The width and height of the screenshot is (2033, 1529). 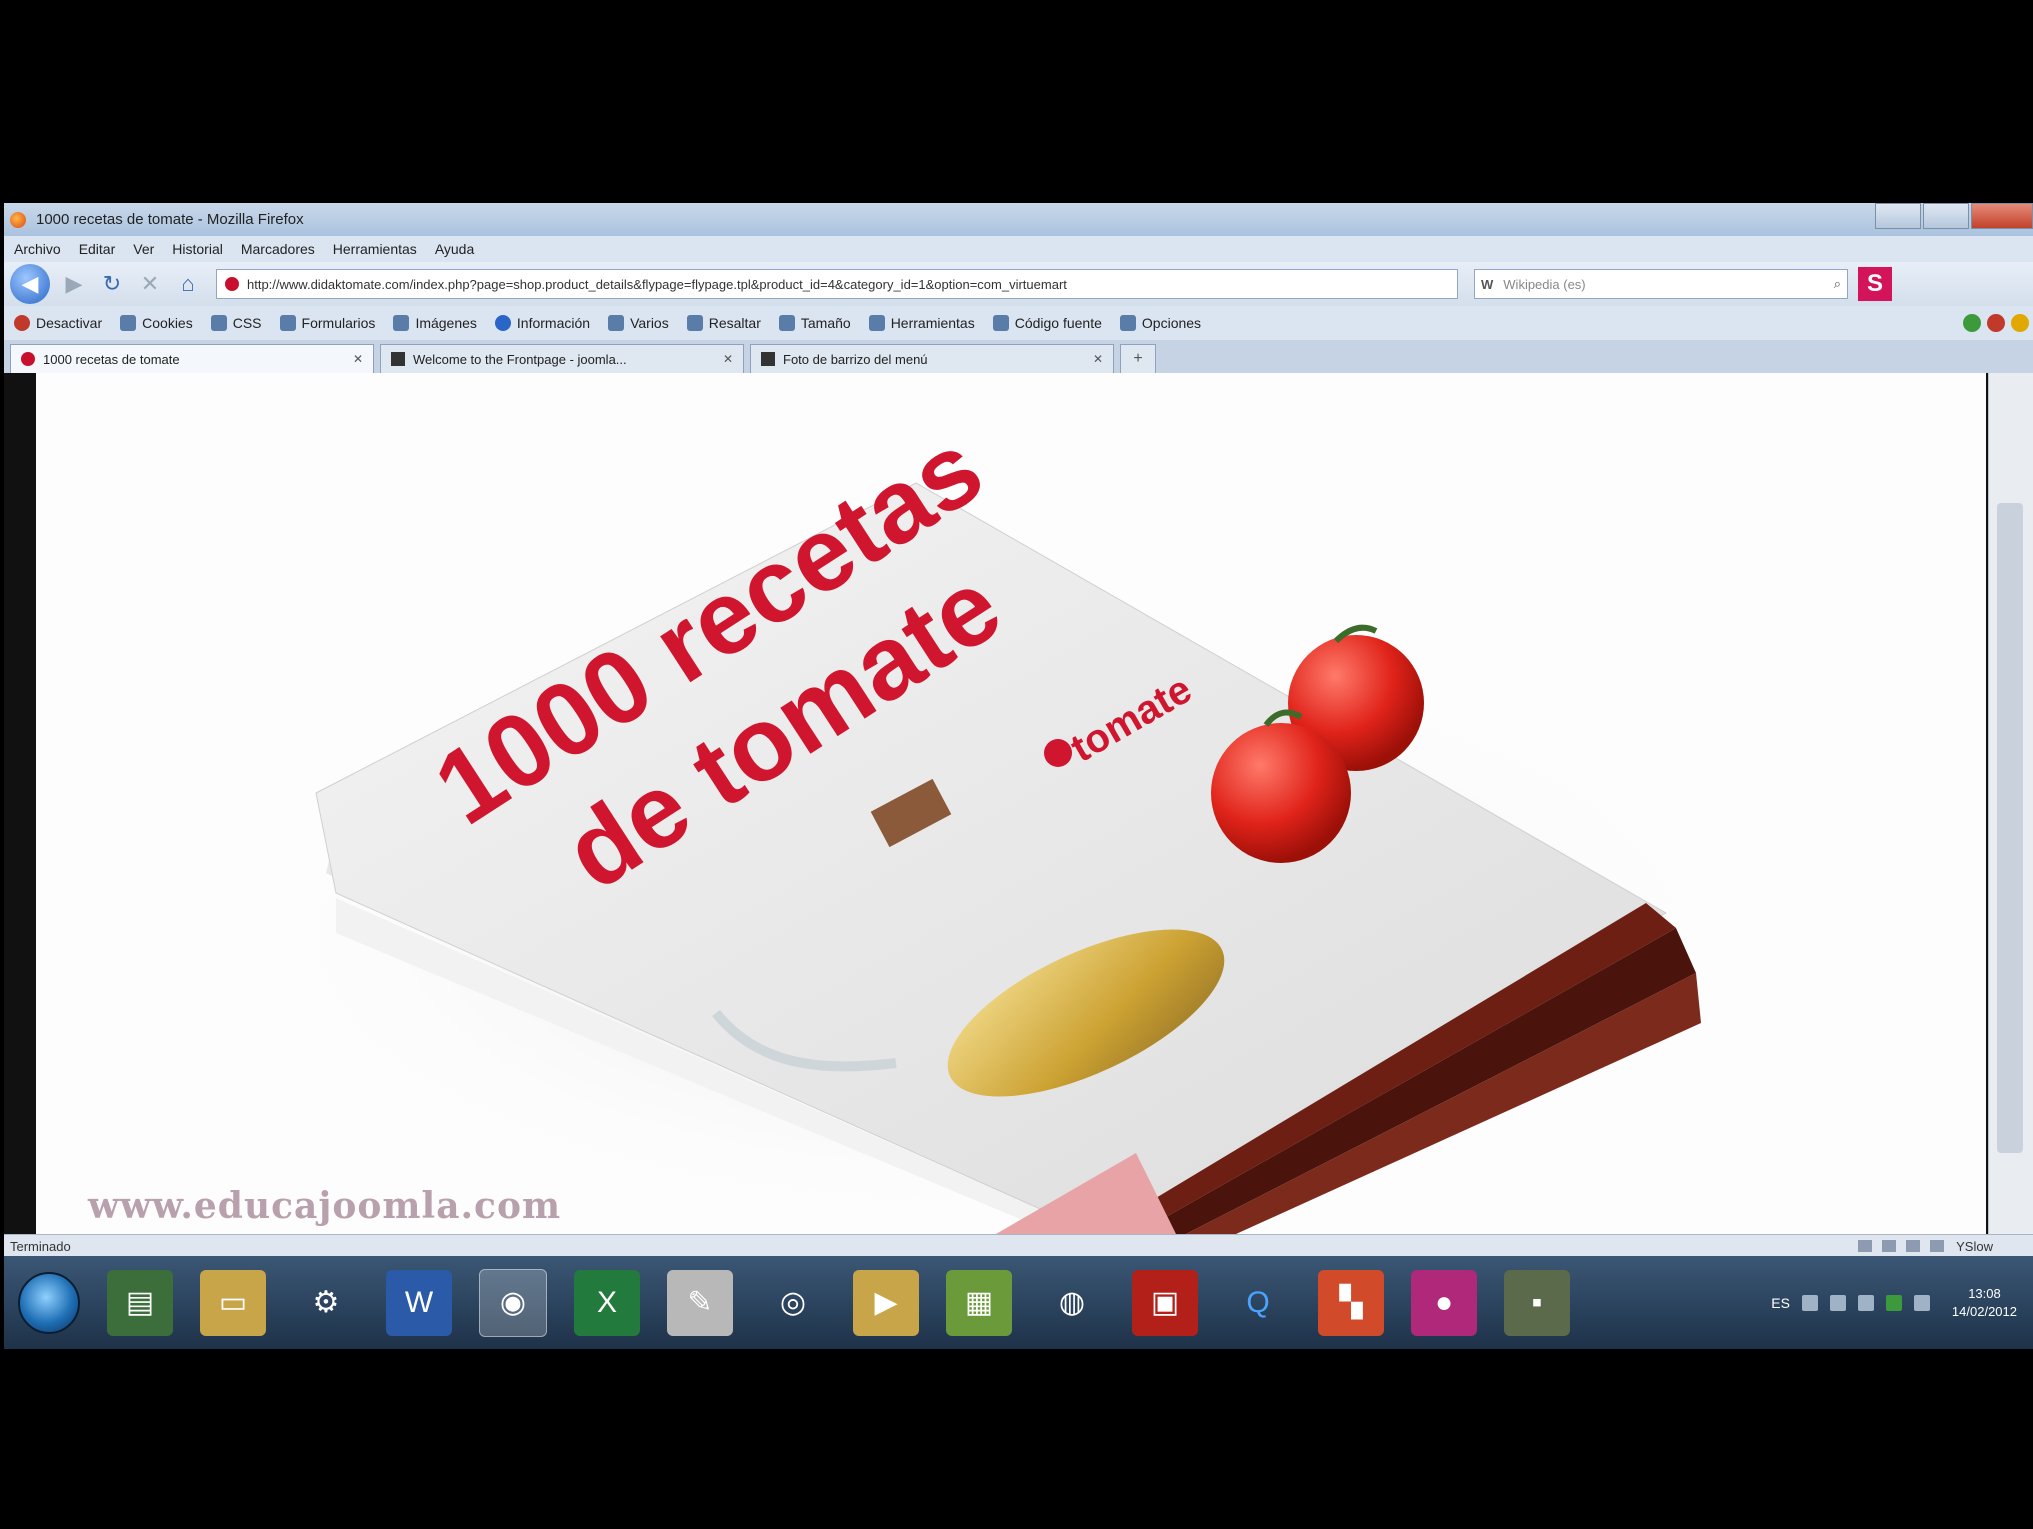 What do you see at coordinates (562, 358) in the screenshot?
I see `tab-joomla: Welcome to the Frontpage - joomla... ✕` at bounding box center [562, 358].